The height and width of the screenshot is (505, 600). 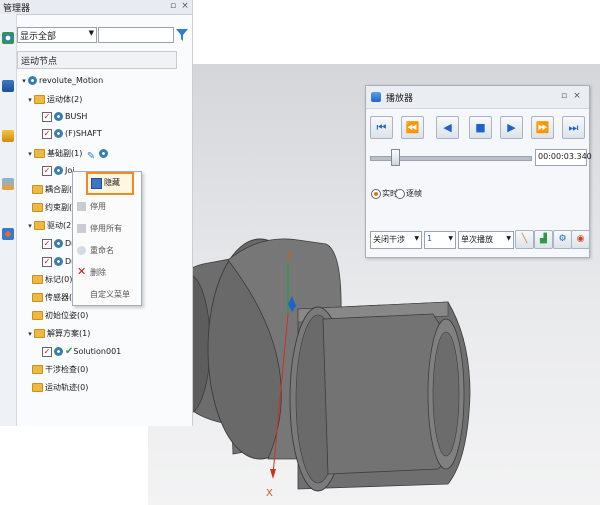 What do you see at coordinates (107, 207) in the screenshot?
I see `menu-item-disable: 停用` at bounding box center [107, 207].